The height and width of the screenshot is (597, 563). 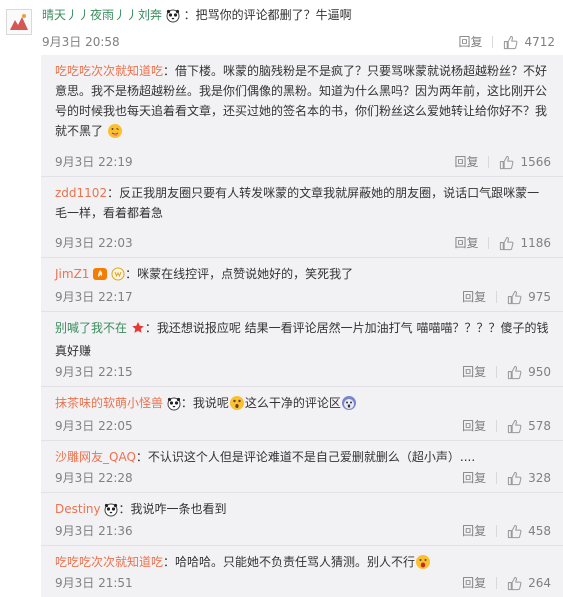 What do you see at coordinates (72, 274) in the screenshot?
I see `reply-username: JimZ1` at bounding box center [72, 274].